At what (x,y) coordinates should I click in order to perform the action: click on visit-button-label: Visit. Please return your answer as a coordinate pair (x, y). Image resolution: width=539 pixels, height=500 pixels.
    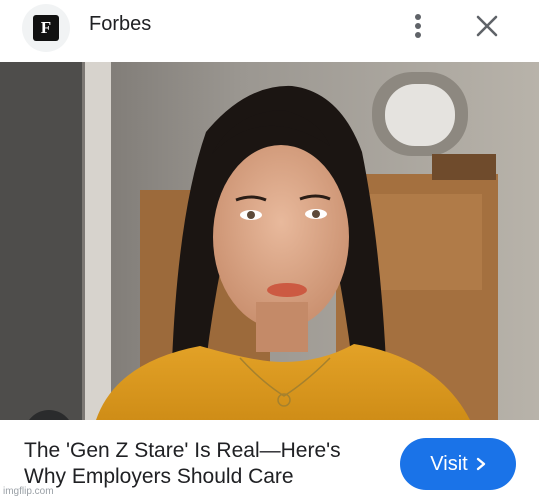
    Looking at the image, I should click on (449, 463).